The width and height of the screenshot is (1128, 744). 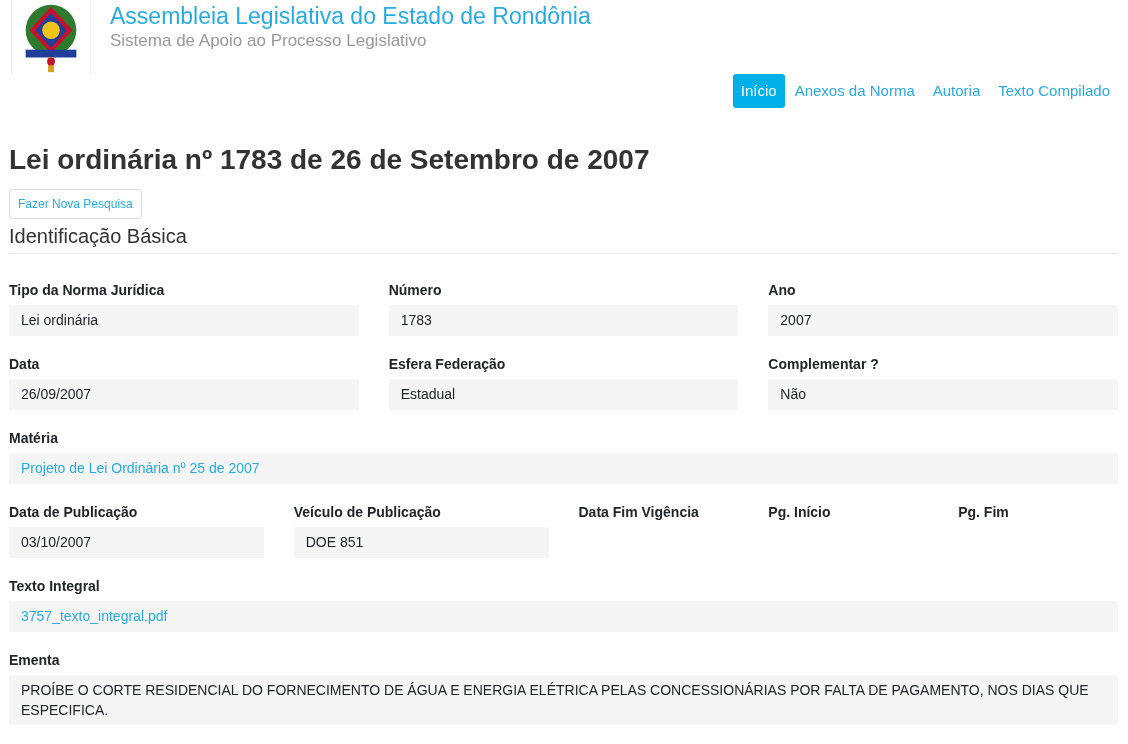 What do you see at coordinates (956, 91) in the screenshot?
I see `nav-tab: Autoria` at bounding box center [956, 91].